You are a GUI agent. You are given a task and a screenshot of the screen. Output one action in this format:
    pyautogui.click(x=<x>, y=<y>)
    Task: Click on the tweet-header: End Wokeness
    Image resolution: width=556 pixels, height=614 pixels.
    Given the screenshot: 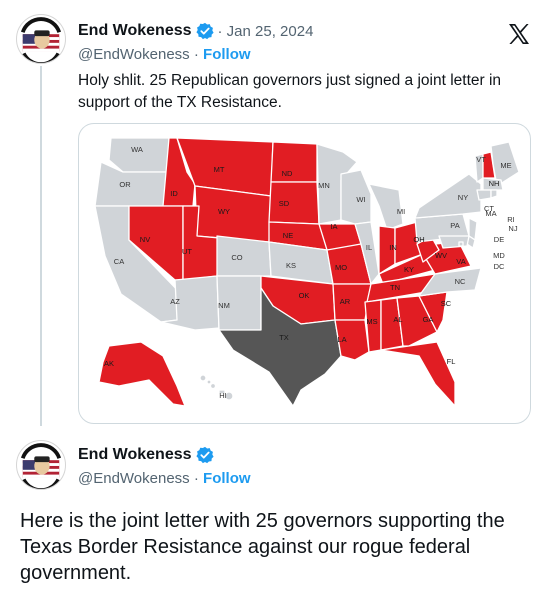 What is the action you would take?
    pyautogui.click(x=146, y=455)
    